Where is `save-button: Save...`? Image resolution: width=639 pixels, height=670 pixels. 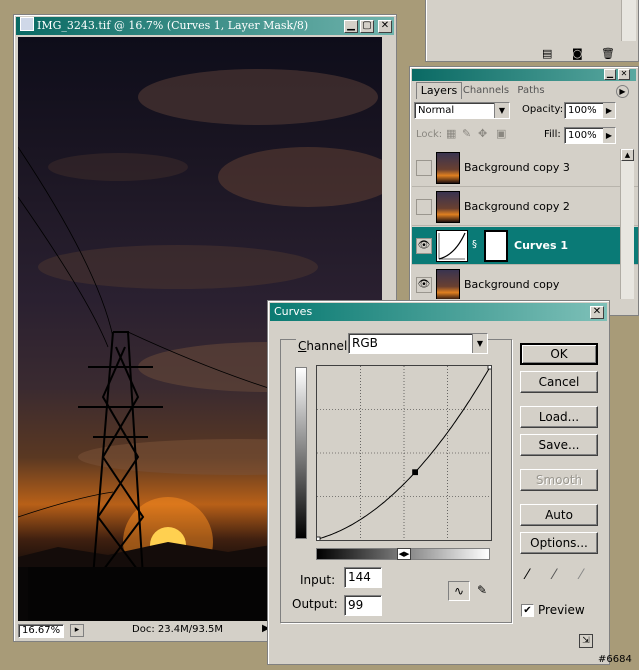
save-button: Save... is located at coordinates (559, 445).